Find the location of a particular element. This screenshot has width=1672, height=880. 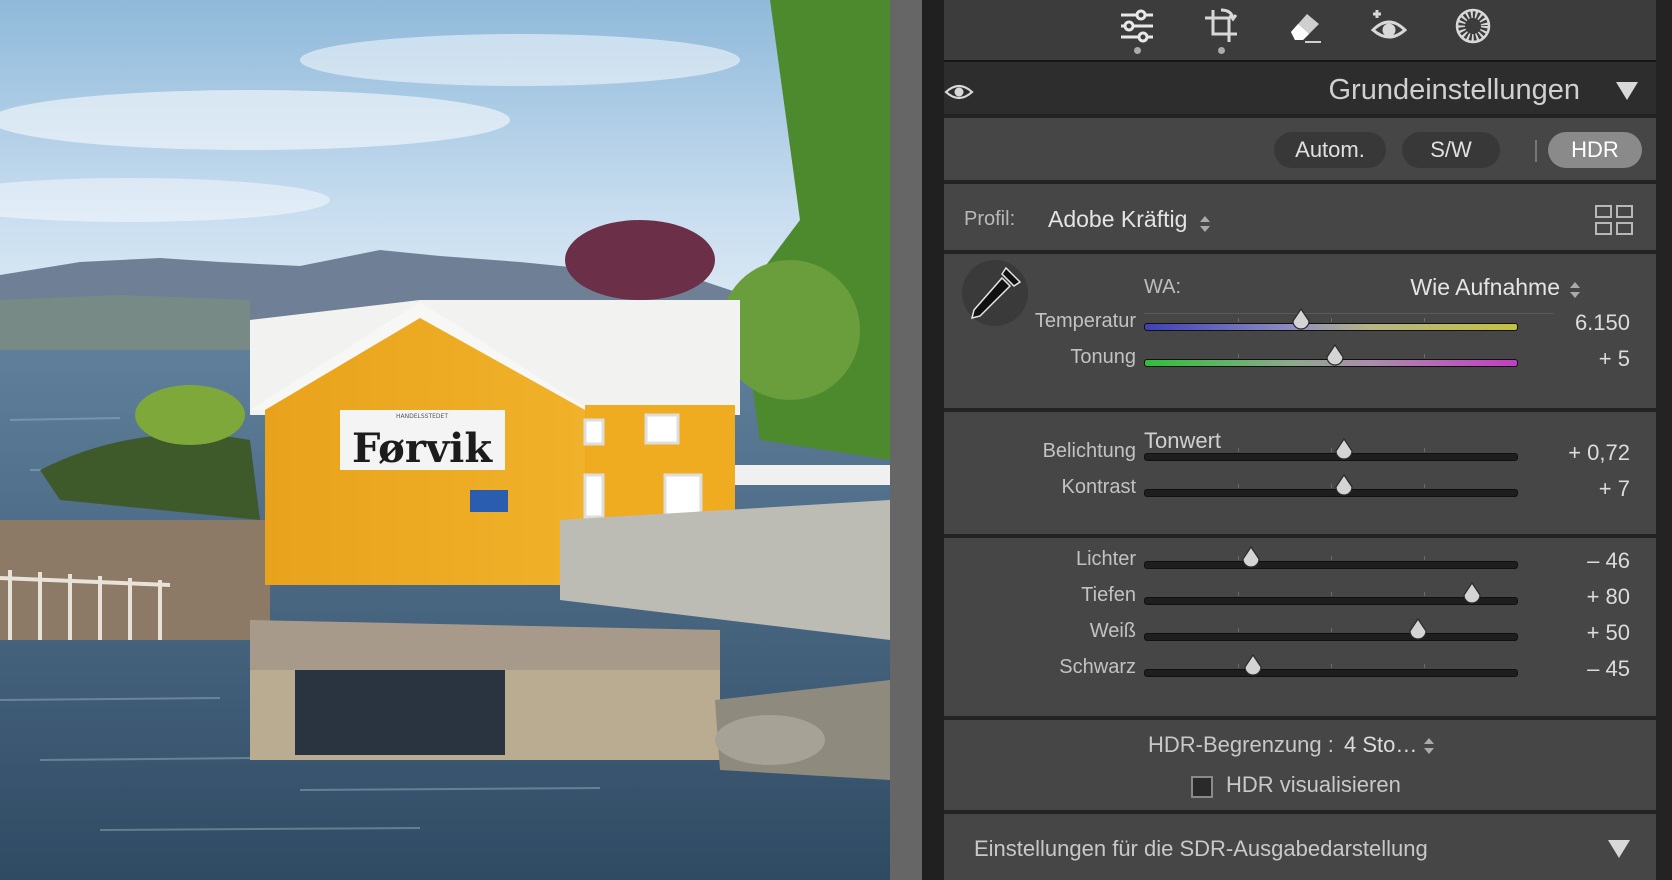

slider-value: + 0,72 is located at coordinates (1599, 453).